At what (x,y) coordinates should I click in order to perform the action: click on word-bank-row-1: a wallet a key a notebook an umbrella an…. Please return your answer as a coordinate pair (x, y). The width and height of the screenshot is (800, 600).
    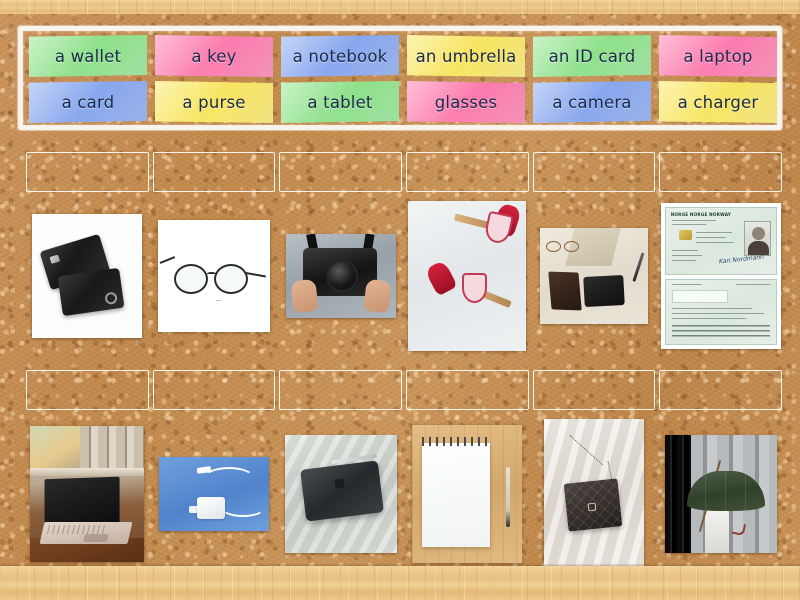
    Looking at the image, I should click on (403, 56).